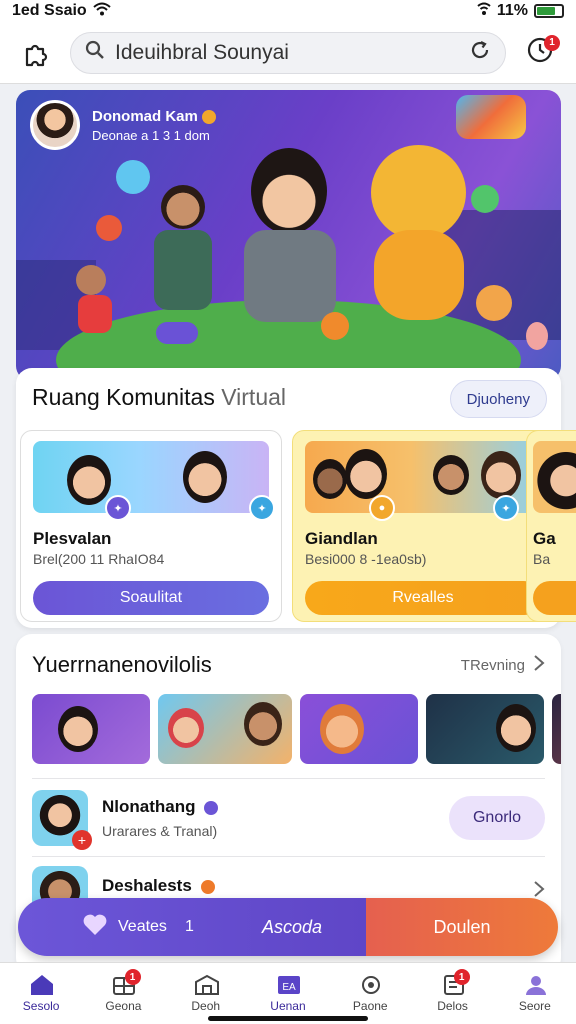  Describe the element at coordinates (491, 117) in the screenshot. I see `trophy-icon` at that location.